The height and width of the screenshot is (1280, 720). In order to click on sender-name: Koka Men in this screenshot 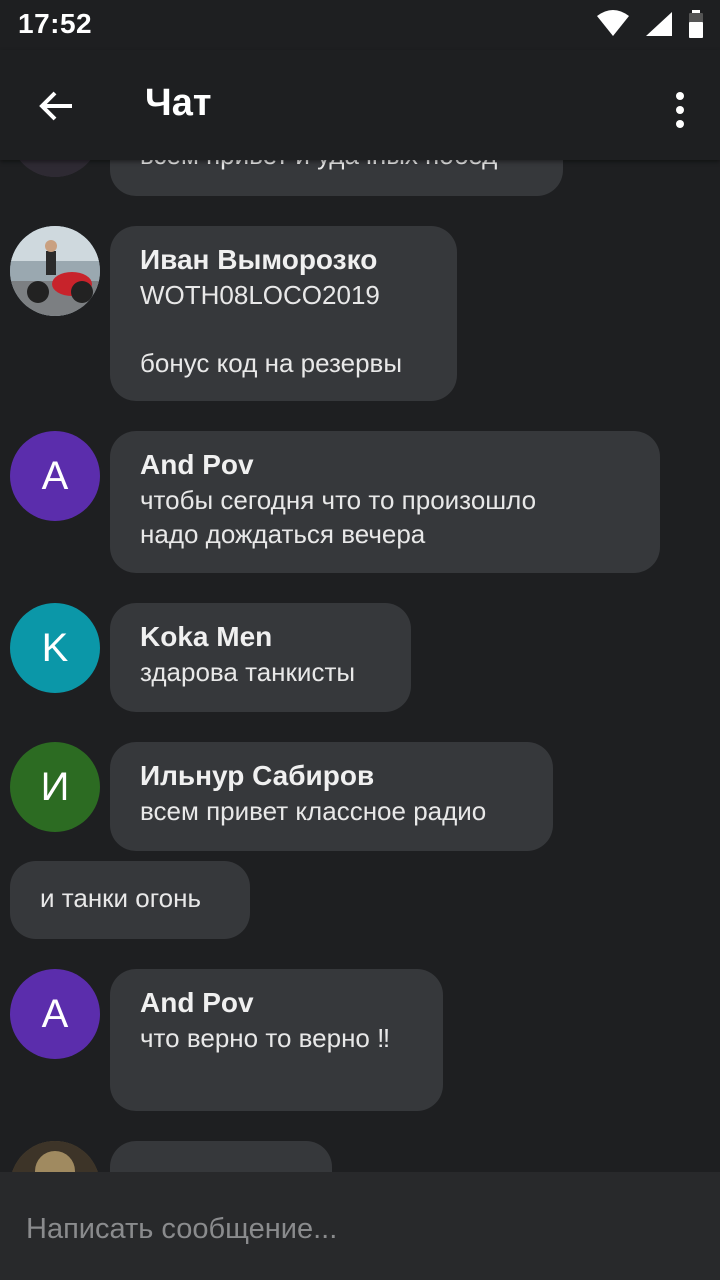, I will do `click(206, 636)`.